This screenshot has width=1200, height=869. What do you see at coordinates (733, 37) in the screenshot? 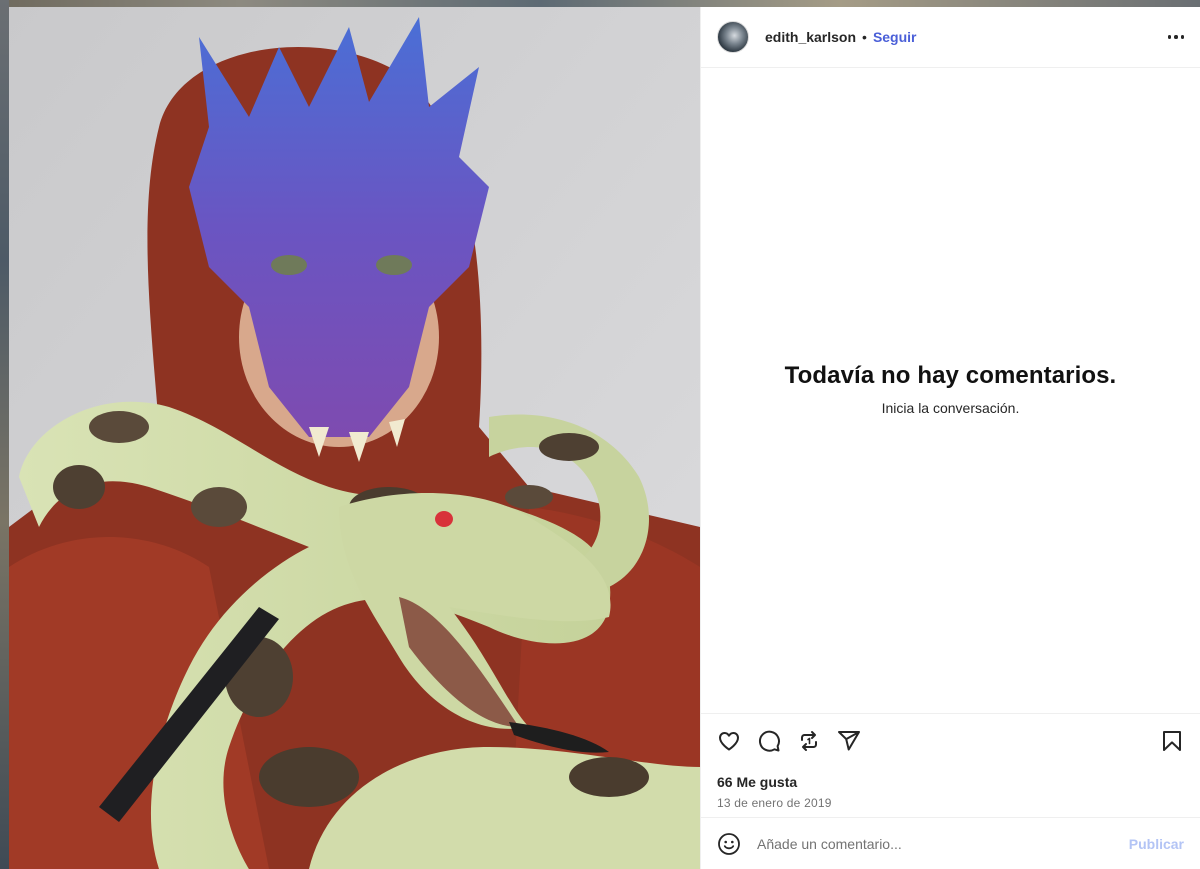
I see `avatar` at bounding box center [733, 37].